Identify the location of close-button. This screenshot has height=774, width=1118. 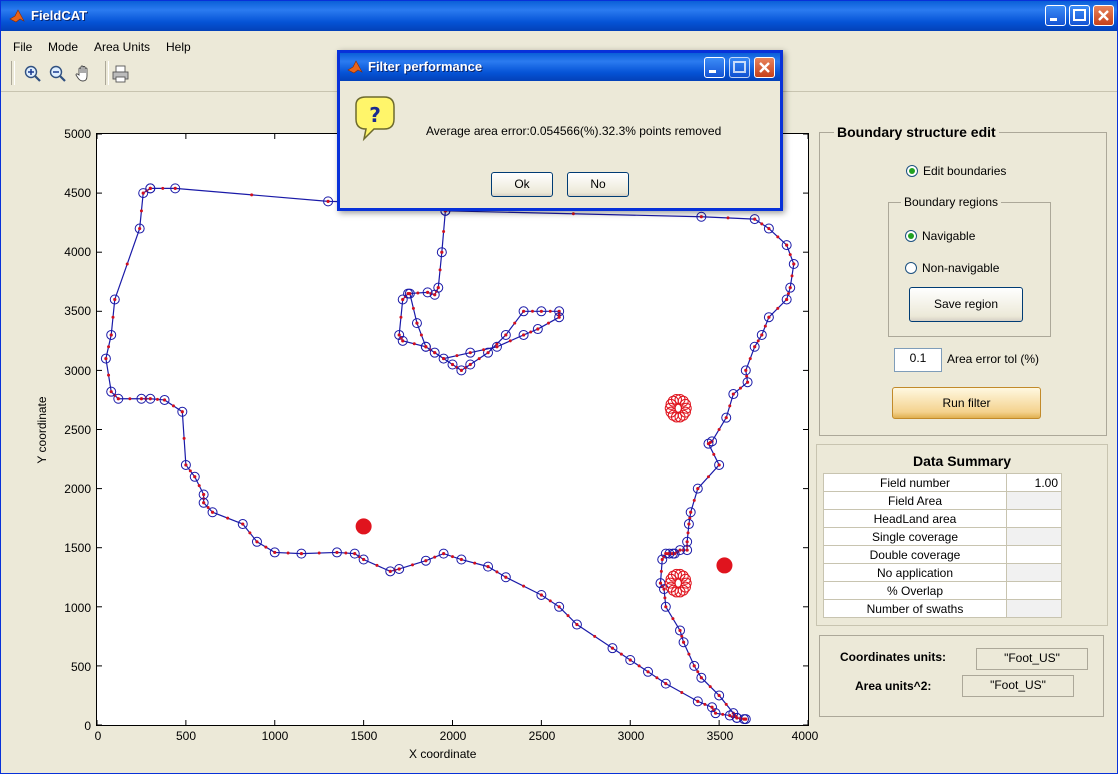
(1103, 15).